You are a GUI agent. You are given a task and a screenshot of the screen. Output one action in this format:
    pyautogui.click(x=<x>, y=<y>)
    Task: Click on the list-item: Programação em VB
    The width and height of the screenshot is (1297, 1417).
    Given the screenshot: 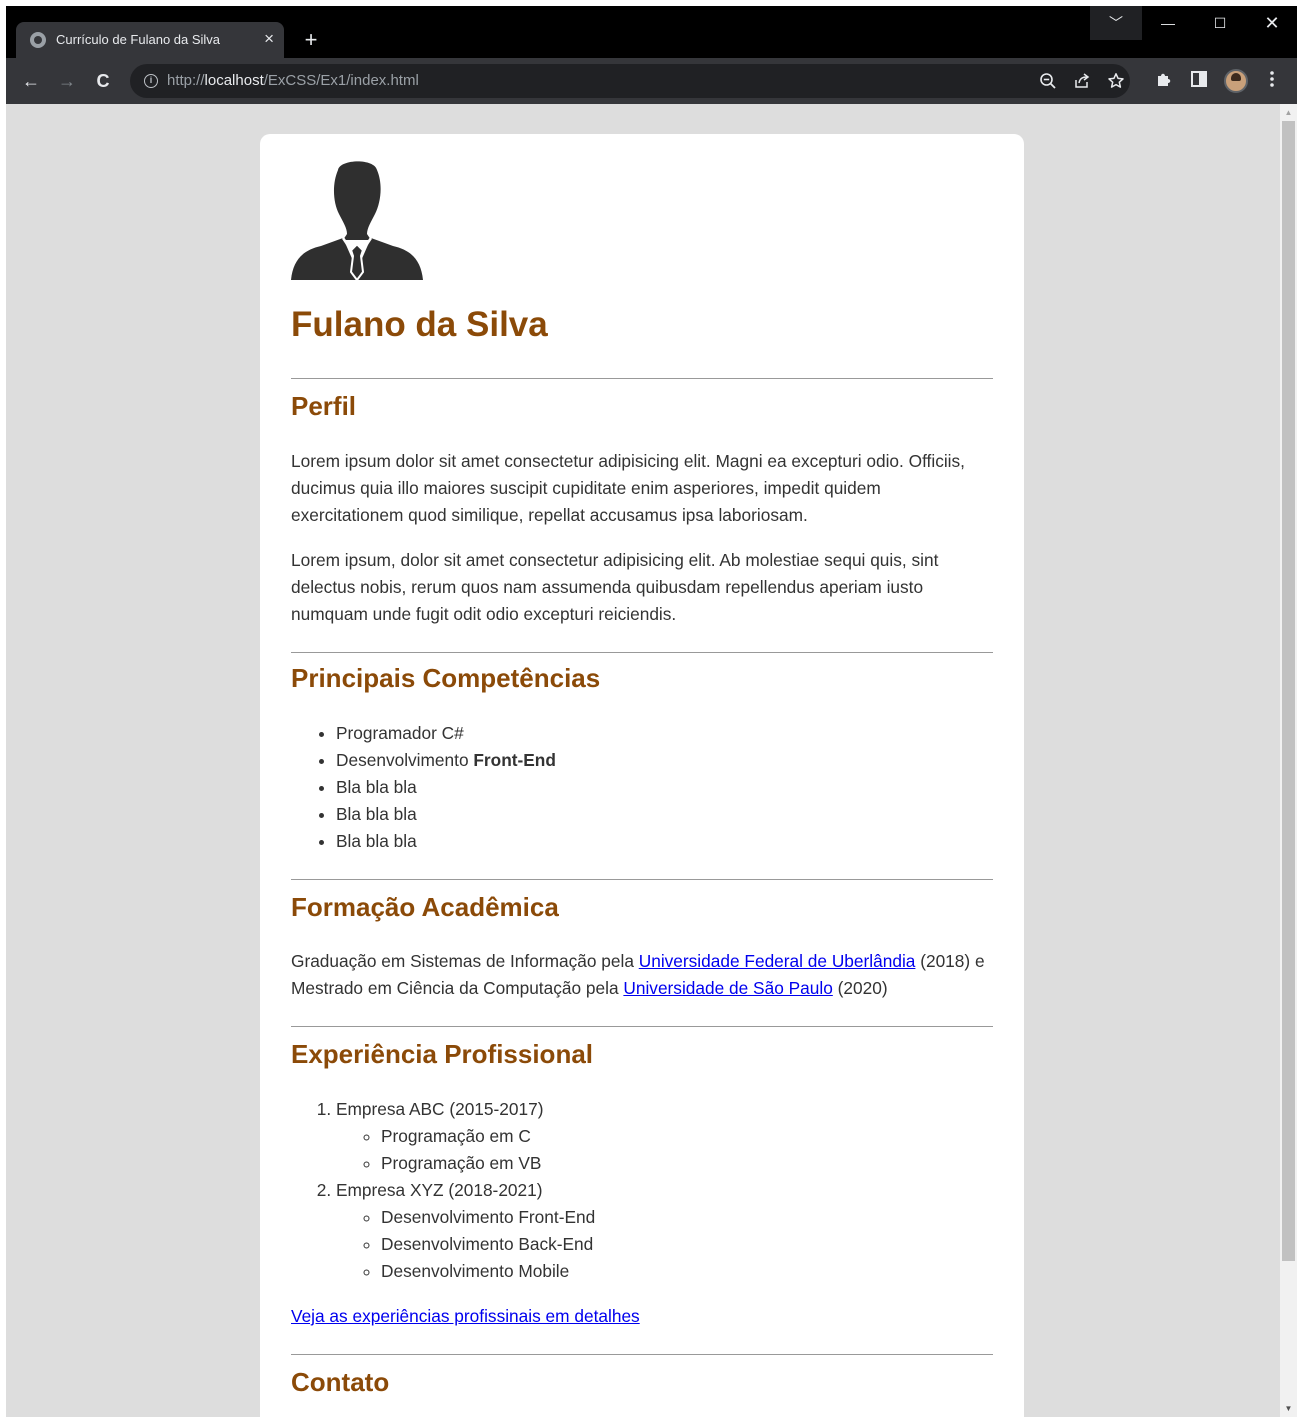 What is the action you would take?
    pyautogui.click(x=687, y=1163)
    